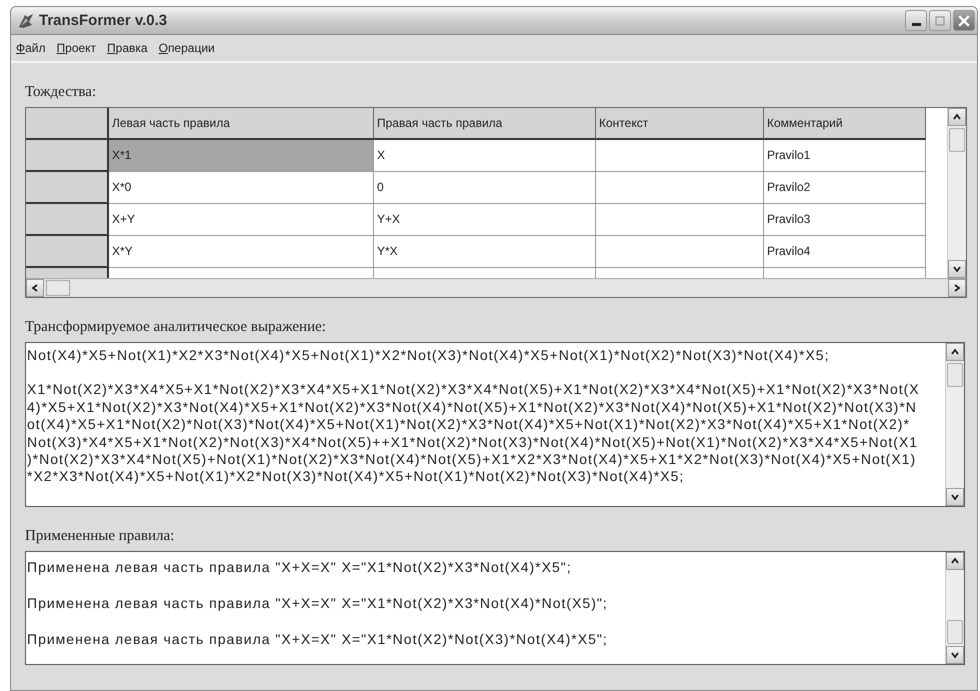  I want to click on chevron-left-icon, so click(35, 288).